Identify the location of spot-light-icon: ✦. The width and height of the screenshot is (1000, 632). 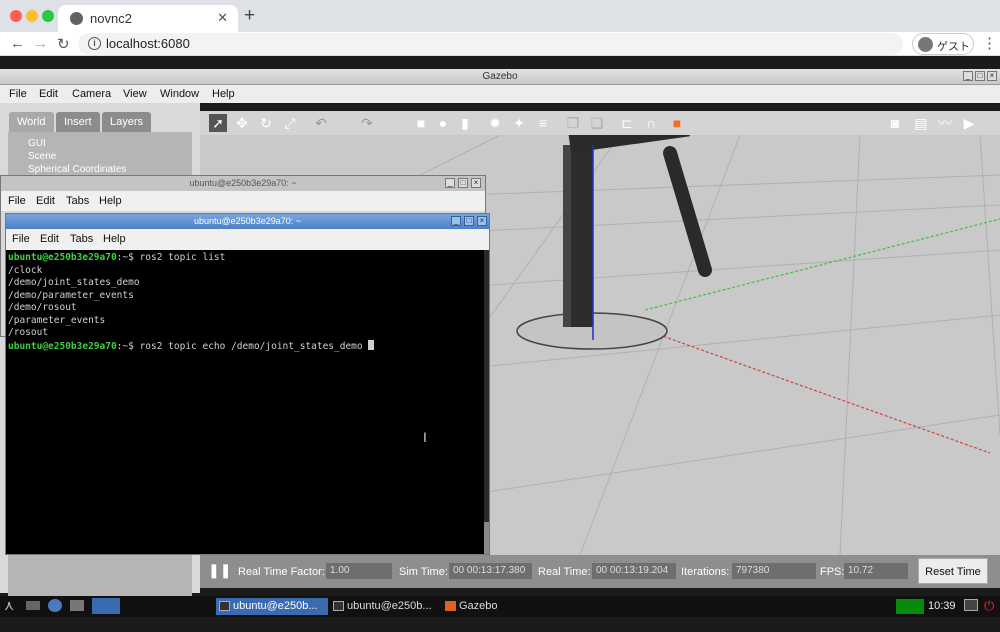
(519, 123).